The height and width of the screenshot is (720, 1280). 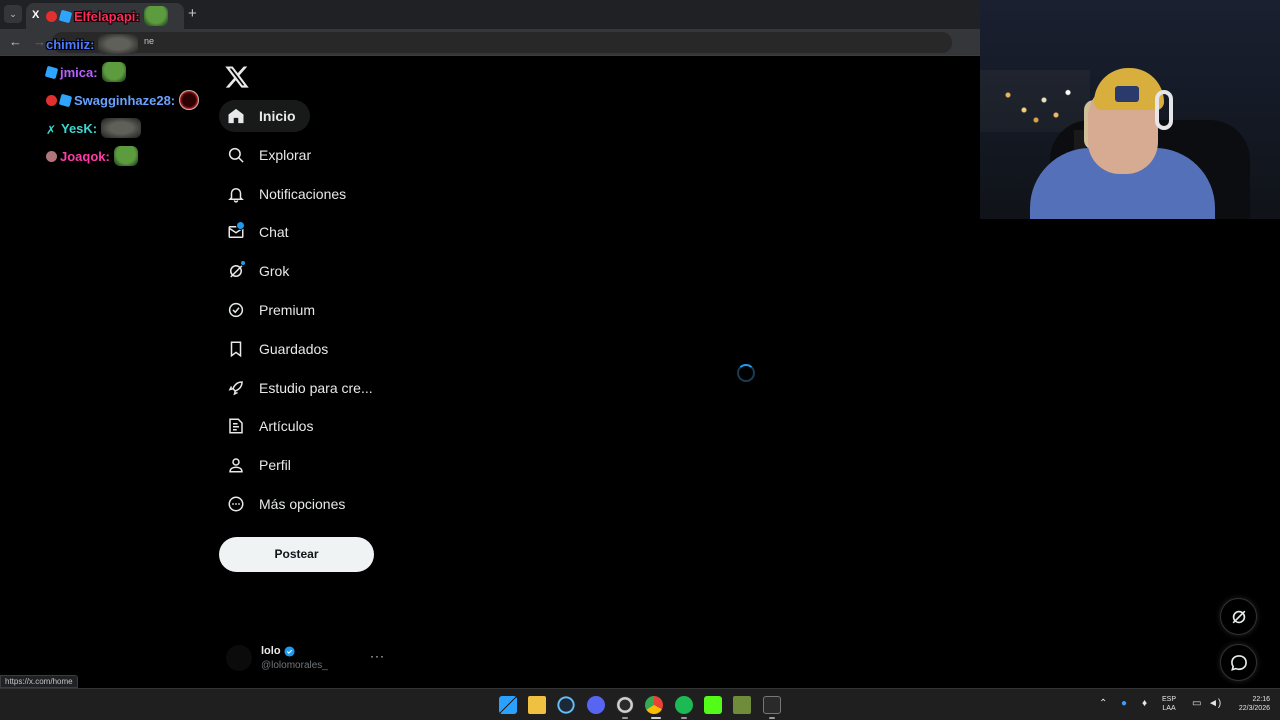 I want to click on nav-item-label: Notificaciones, so click(x=303, y=194).